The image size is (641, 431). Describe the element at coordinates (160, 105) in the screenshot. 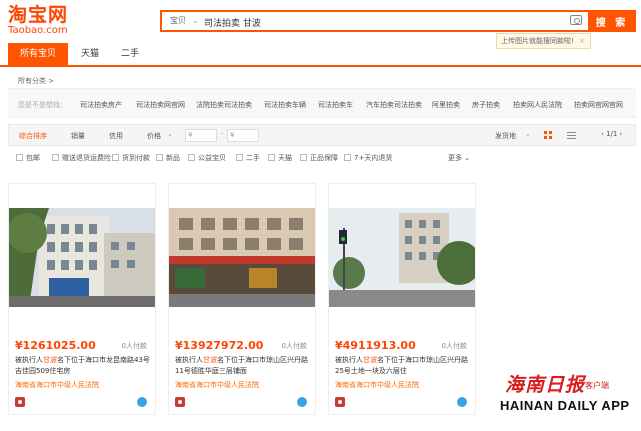

I see `suggestion-item: 司法拍卖网官网` at that location.